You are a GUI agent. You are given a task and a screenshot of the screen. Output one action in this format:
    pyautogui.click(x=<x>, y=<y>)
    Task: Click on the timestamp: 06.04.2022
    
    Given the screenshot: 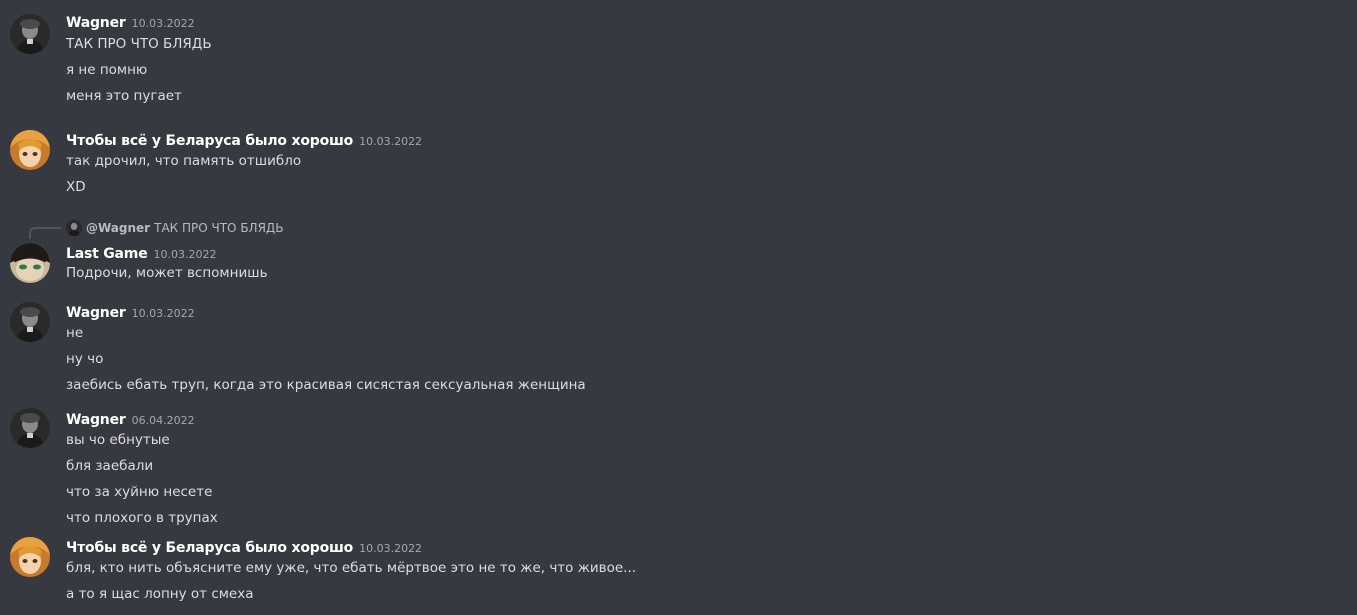 What is the action you would take?
    pyautogui.click(x=163, y=420)
    